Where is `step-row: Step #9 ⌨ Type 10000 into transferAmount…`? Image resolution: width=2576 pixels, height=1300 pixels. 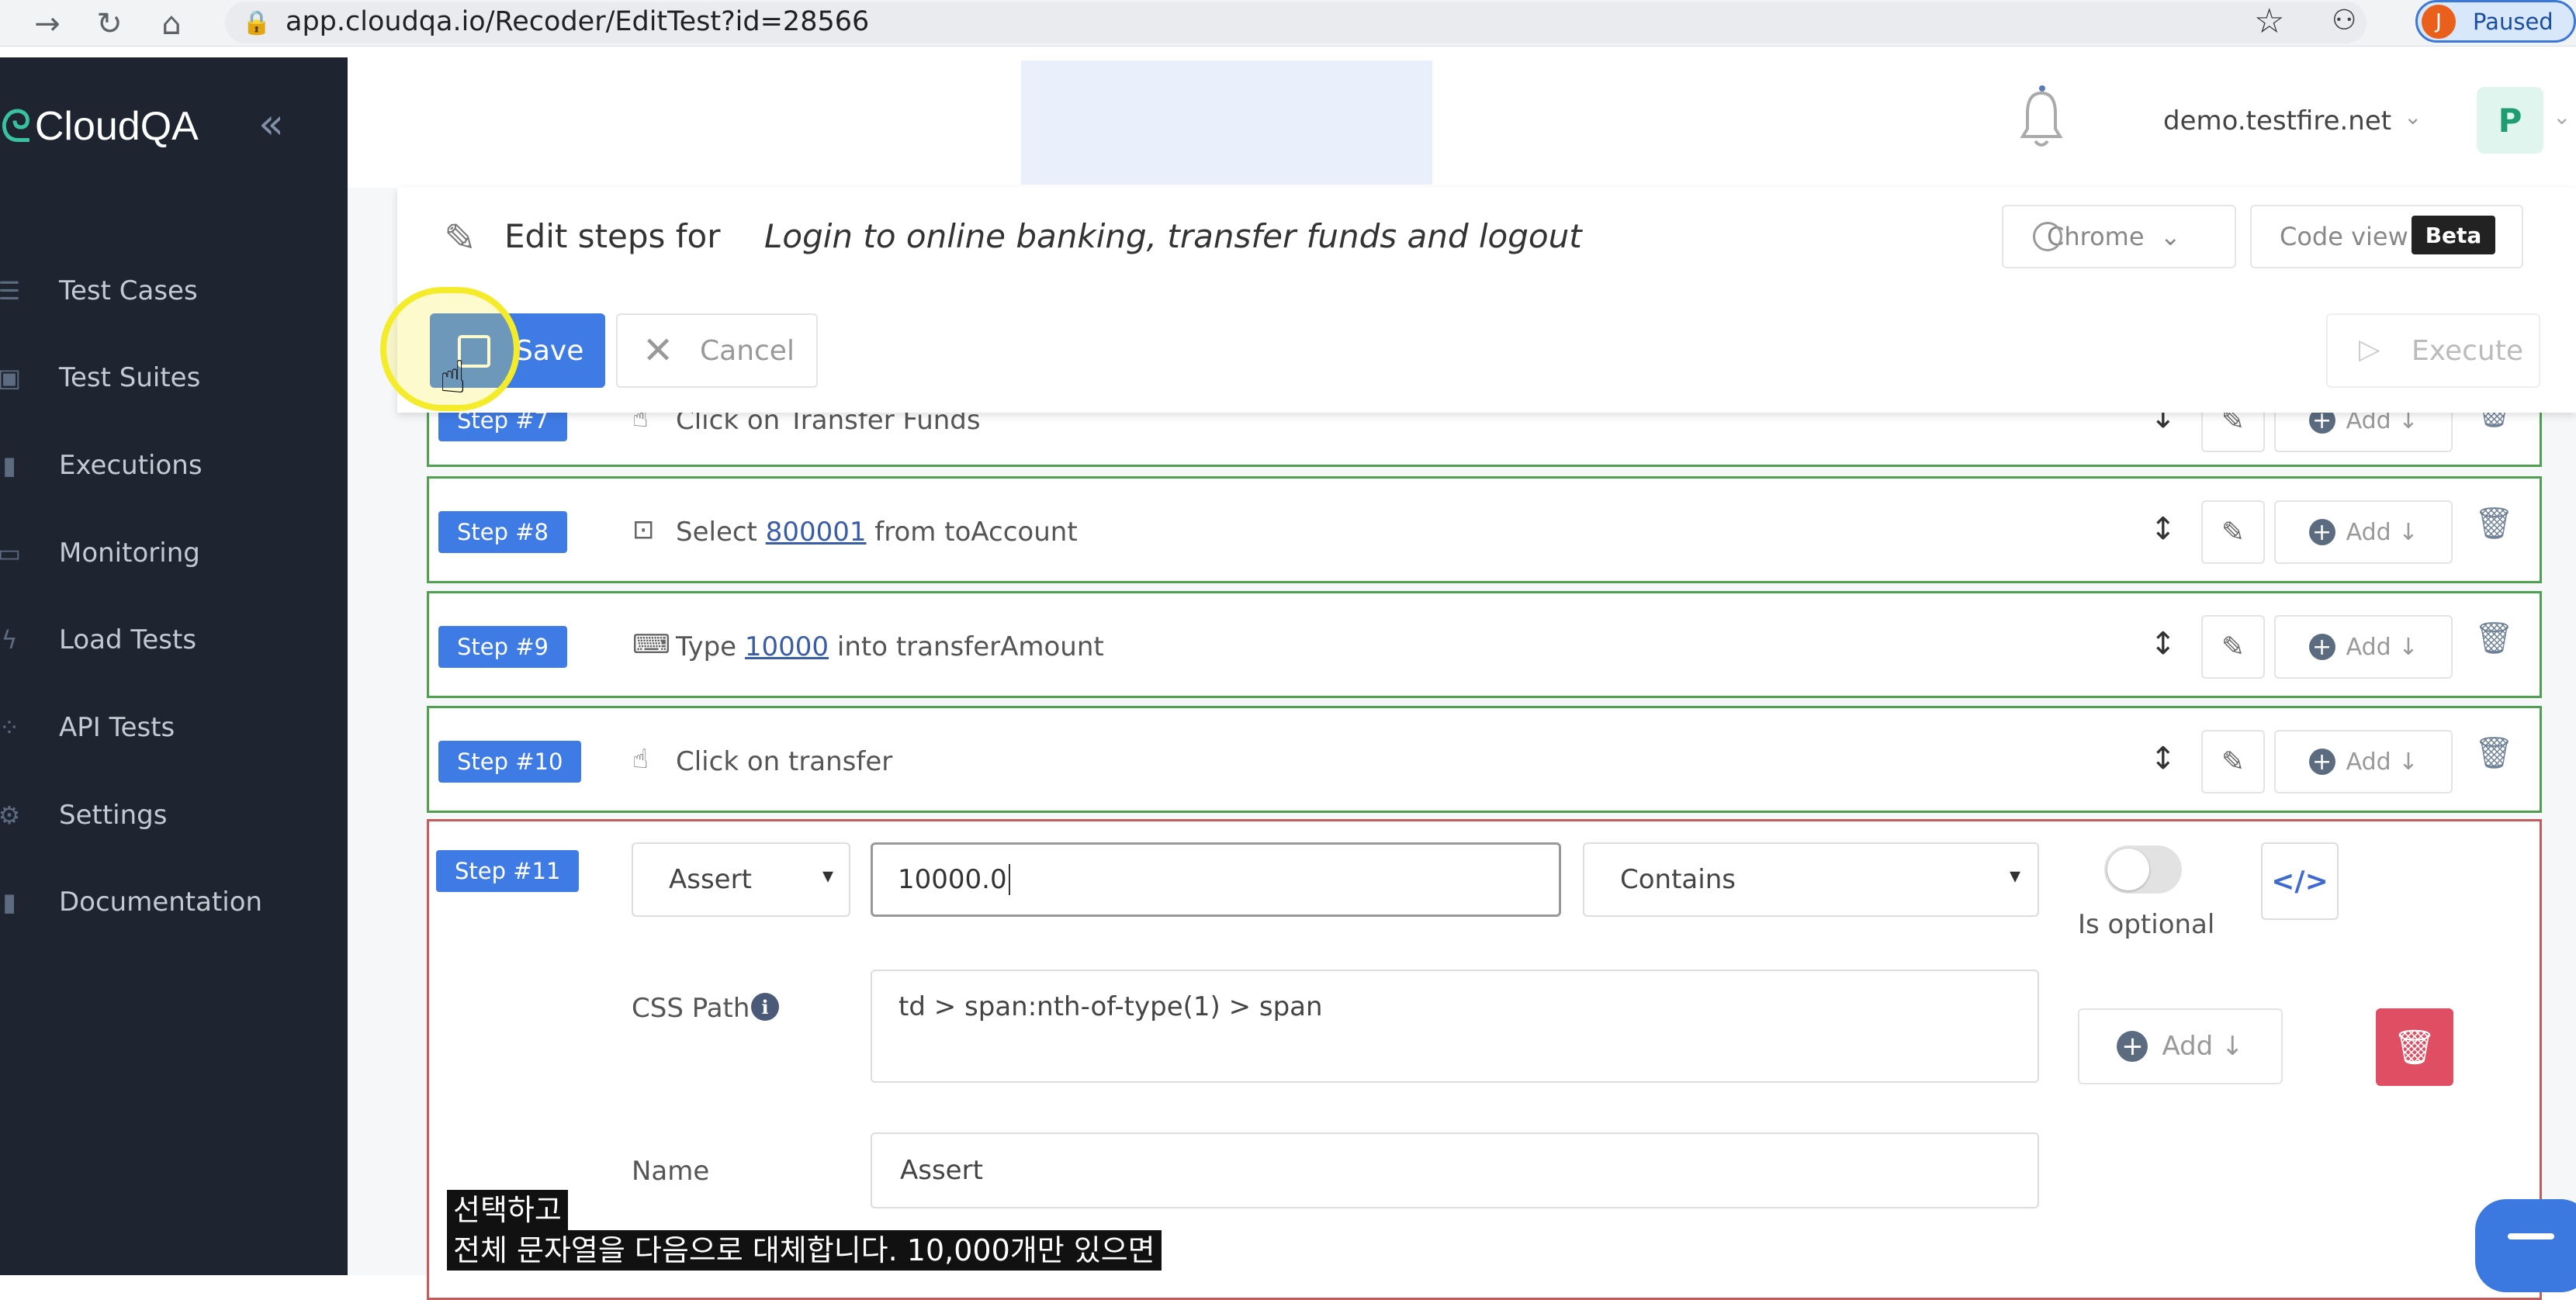 step-row: Step #9 ⌨ Type 10000 into transferAmount… is located at coordinates (1484, 644).